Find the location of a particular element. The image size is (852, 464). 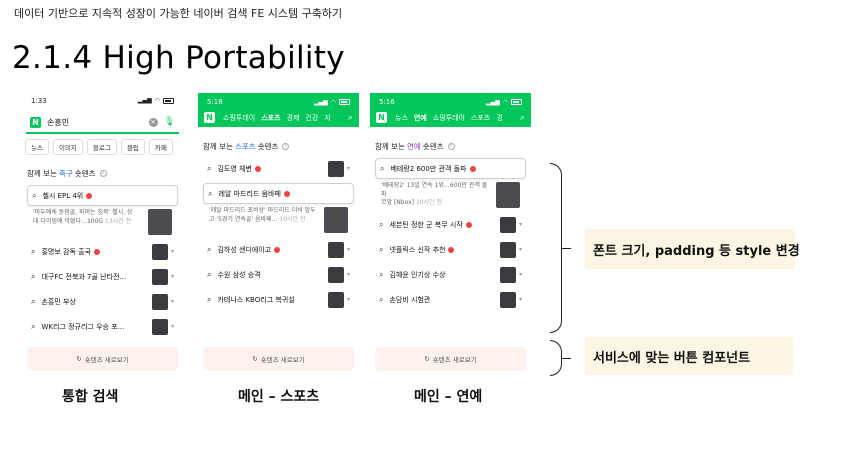

search-tabs: 뉴스 이미지 블로그 클립 카페 is located at coordinates (102, 147).